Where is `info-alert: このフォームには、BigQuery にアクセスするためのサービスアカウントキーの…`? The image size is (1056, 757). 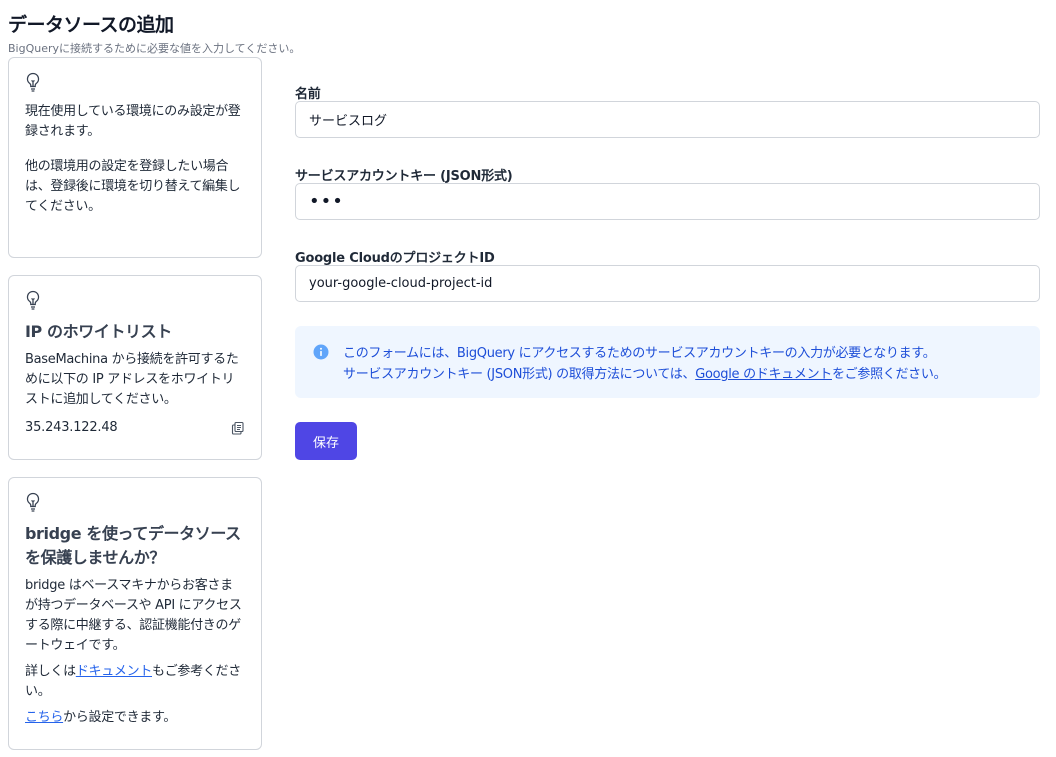 info-alert: このフォームには、BigQuery にアクセスするためのサービスアカウントキーの… is located at coordinates (667, 362).